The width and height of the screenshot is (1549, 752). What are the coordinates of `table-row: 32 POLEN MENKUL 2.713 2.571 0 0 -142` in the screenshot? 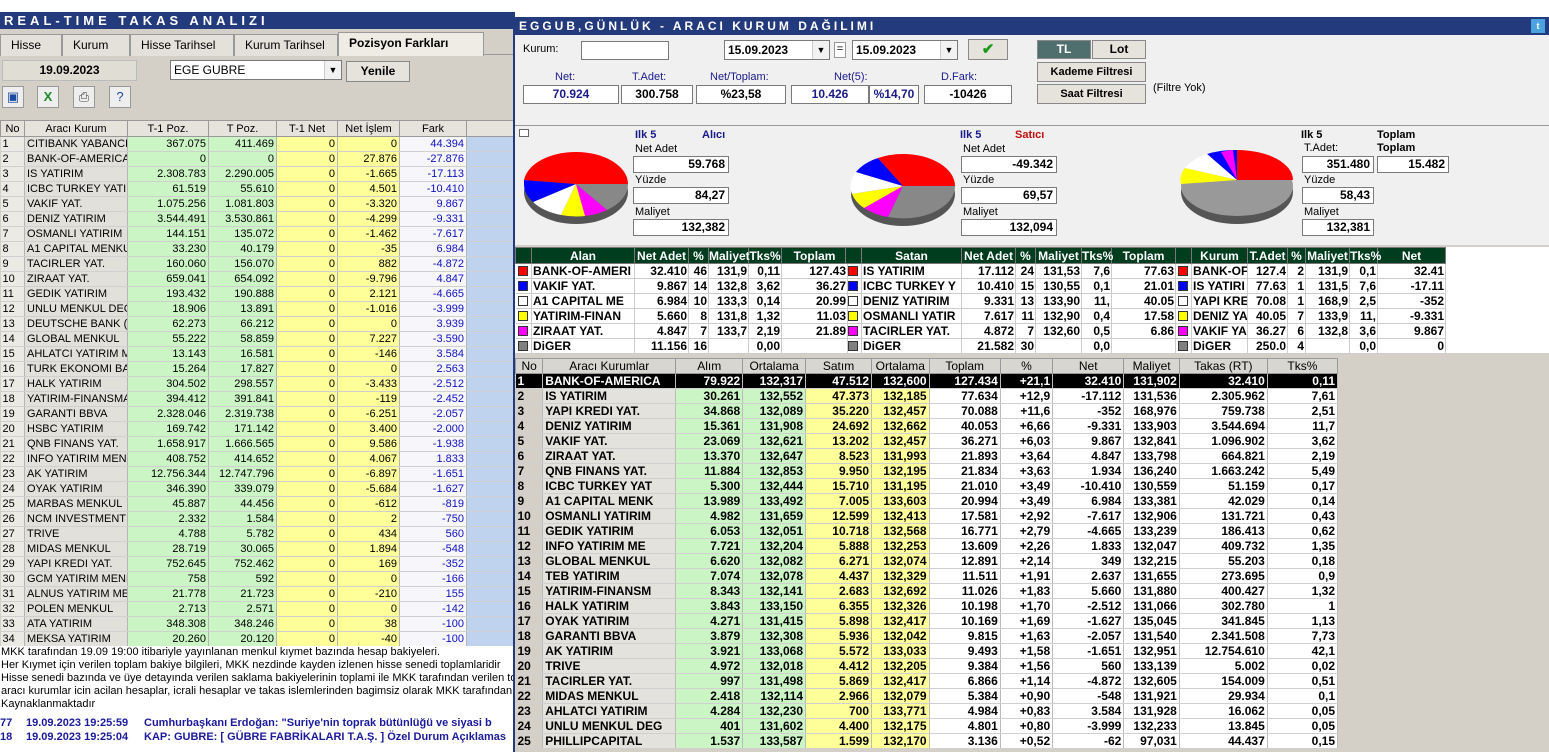 It's located at (257, 609).